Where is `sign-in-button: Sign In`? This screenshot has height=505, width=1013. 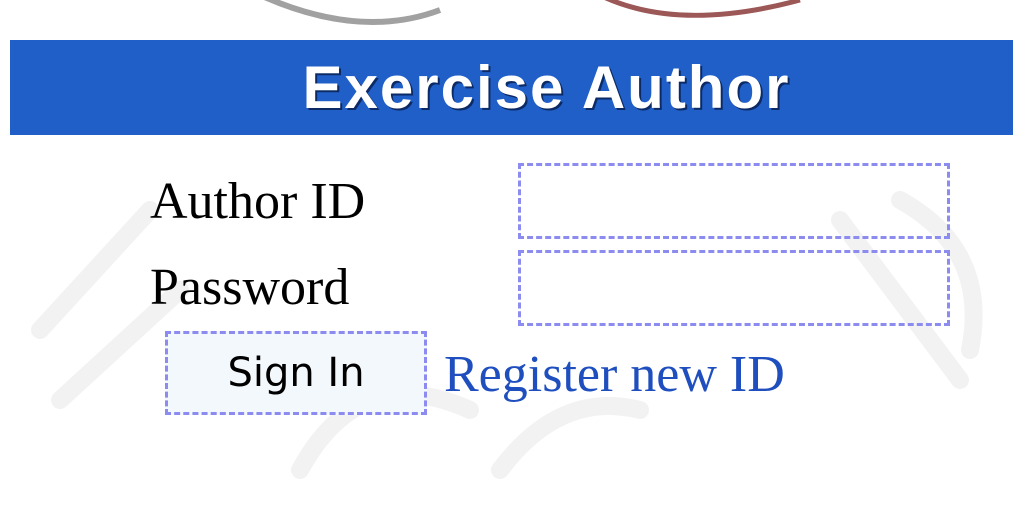
sign-in-button: Sign In is located at coordinates (296, 373).